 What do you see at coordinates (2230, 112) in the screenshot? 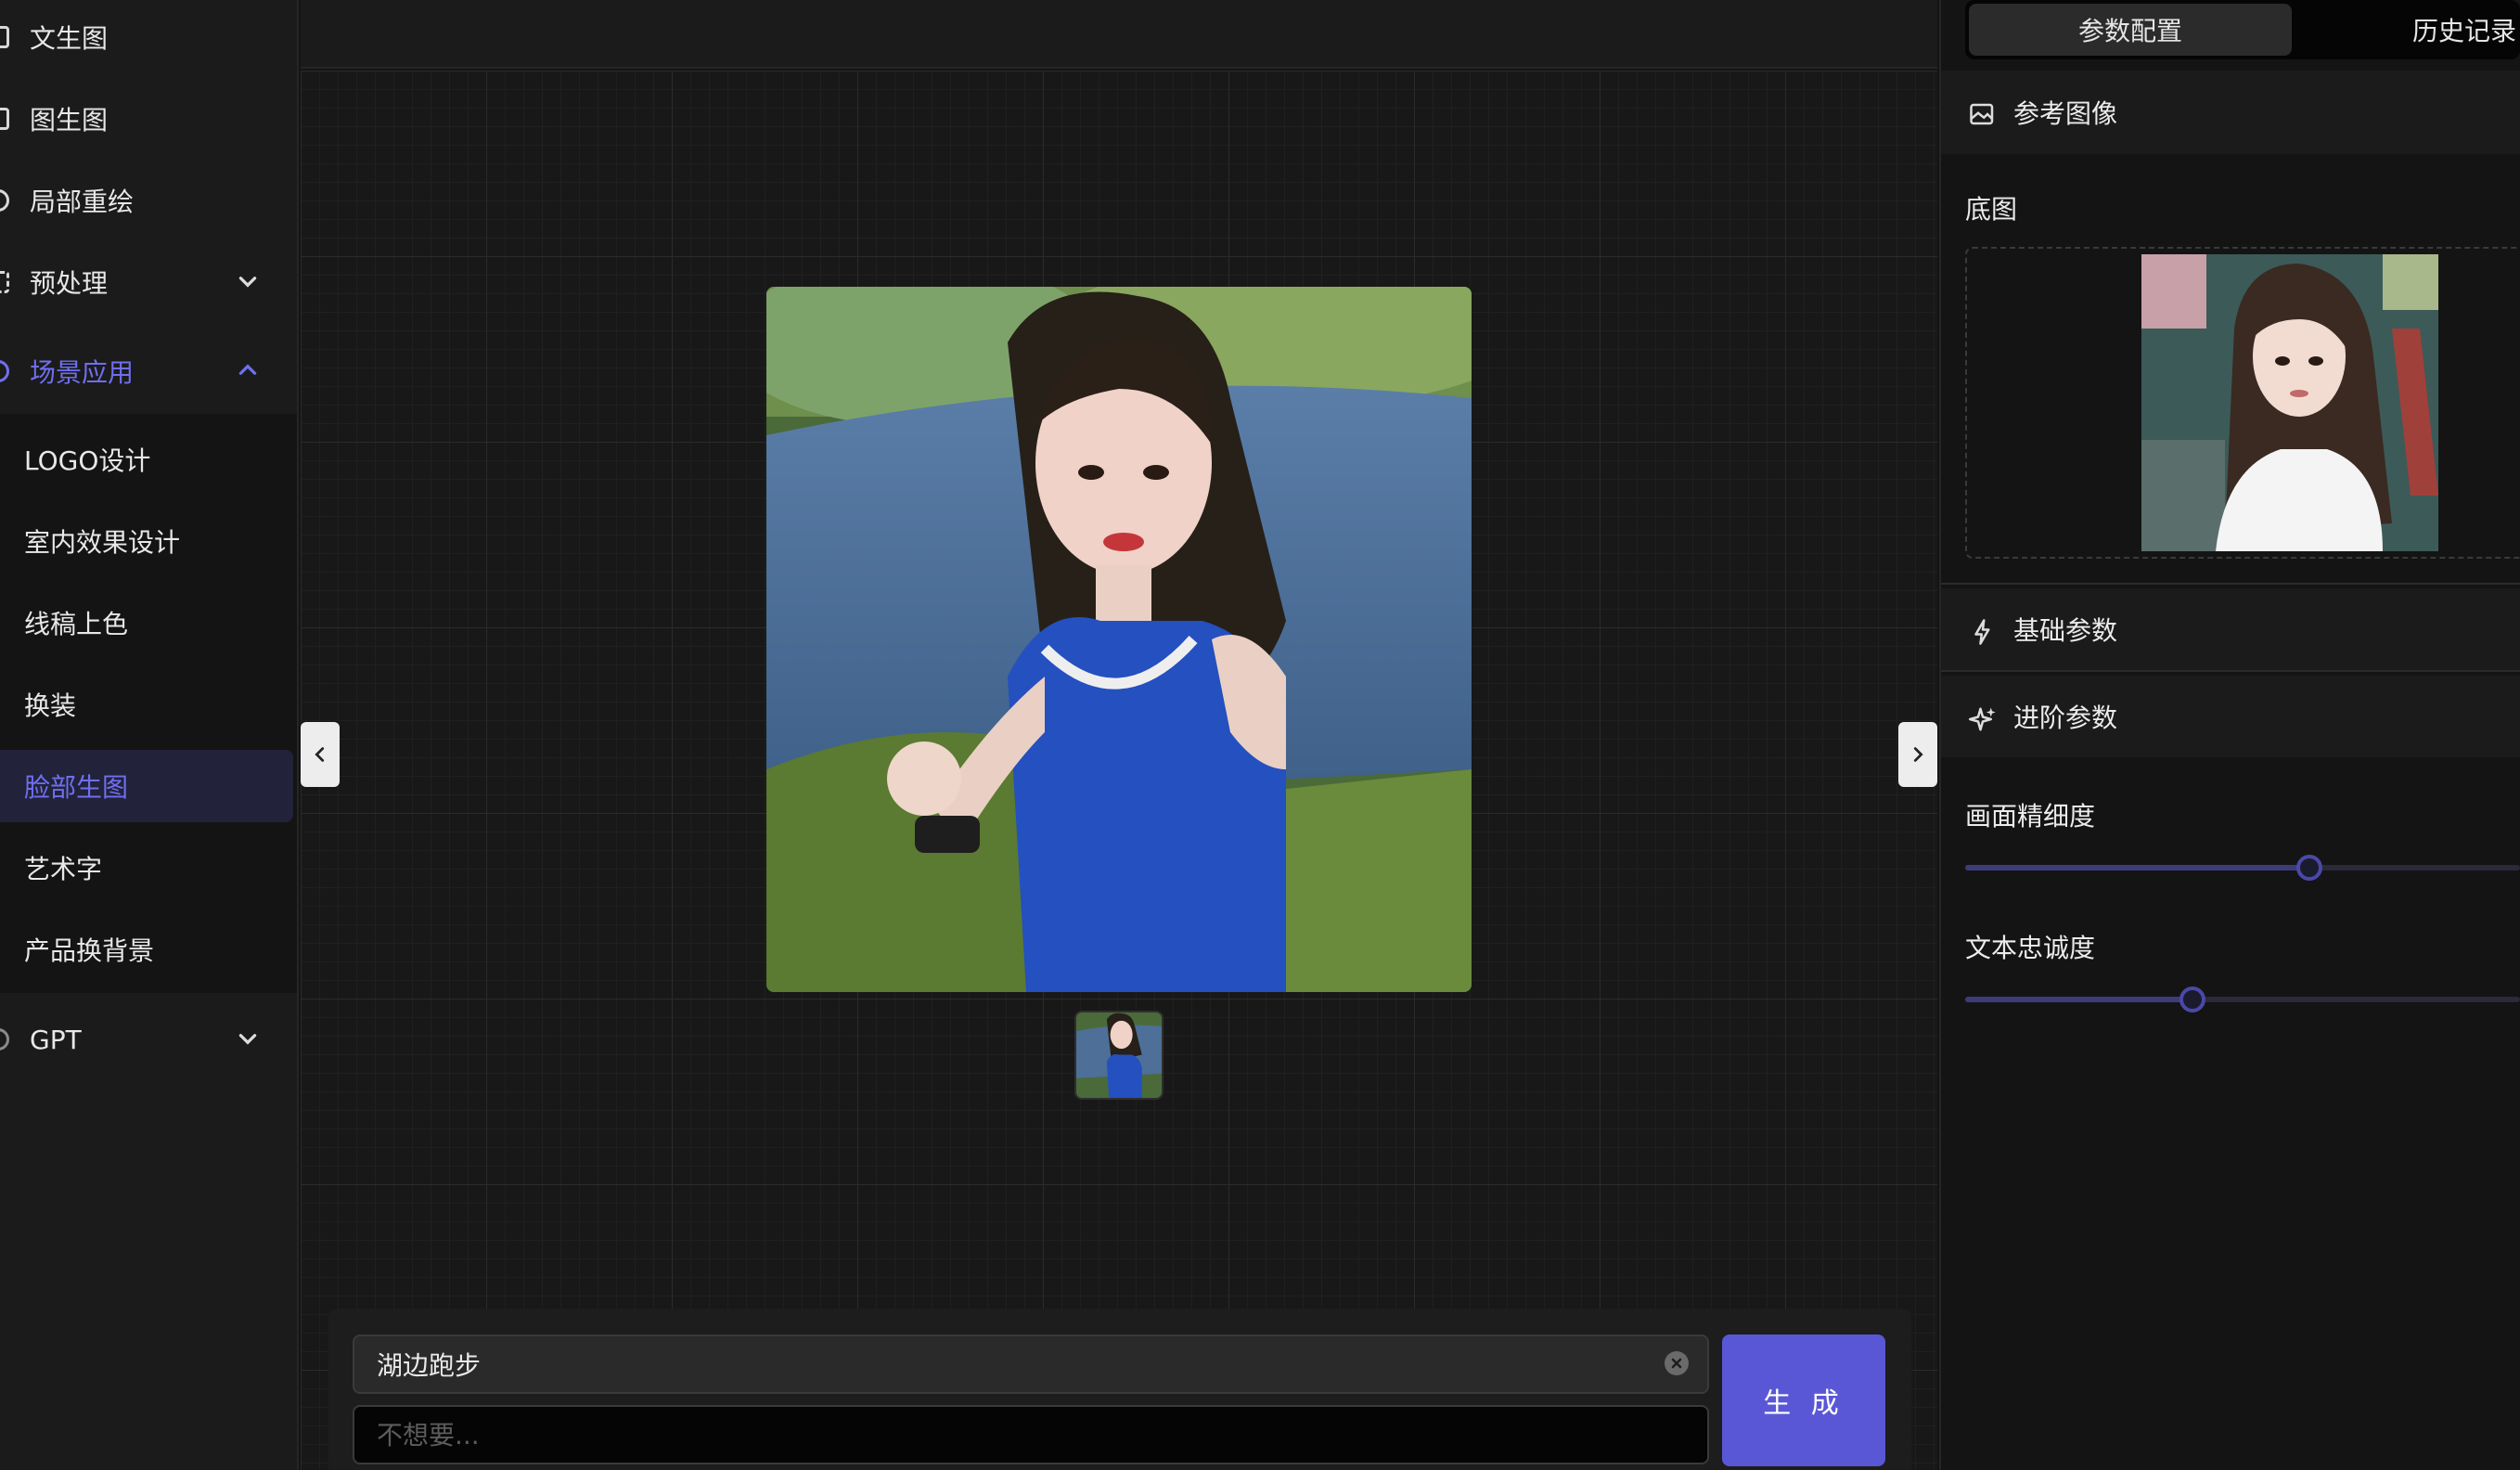
I see `reference-image-section: 参考图像` at bounding box center [2230, 112].